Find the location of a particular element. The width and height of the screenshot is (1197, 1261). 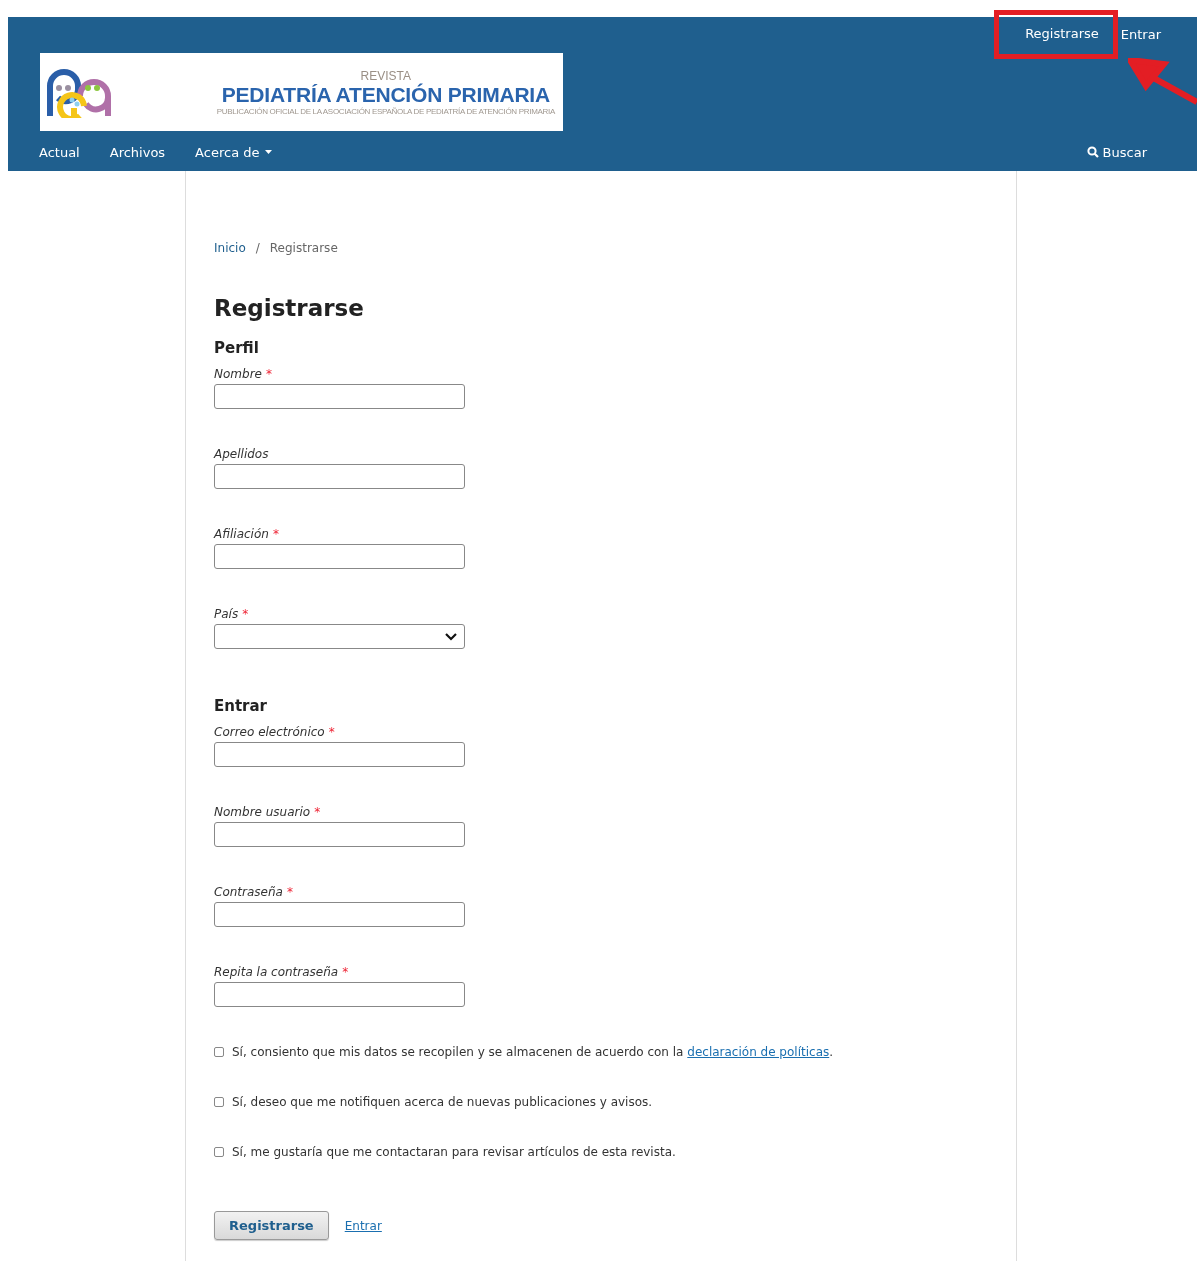

caret-icon is located at coordinates (269, 152).